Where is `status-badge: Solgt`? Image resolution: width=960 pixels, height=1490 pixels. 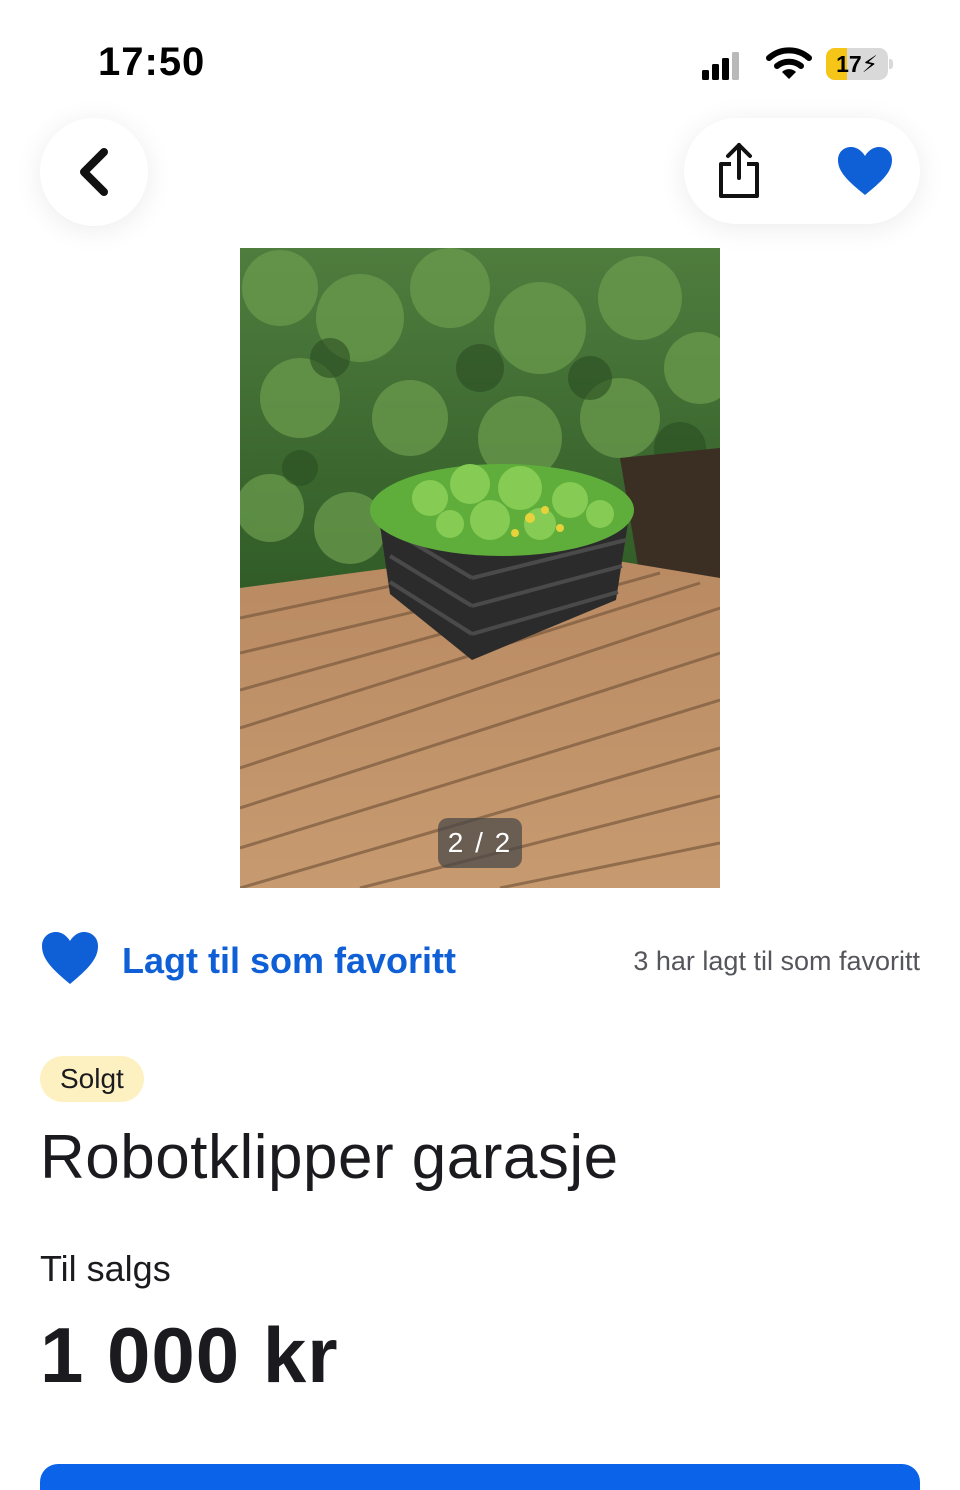 status-badge: Solgt is located at coordinates (92, 1079).